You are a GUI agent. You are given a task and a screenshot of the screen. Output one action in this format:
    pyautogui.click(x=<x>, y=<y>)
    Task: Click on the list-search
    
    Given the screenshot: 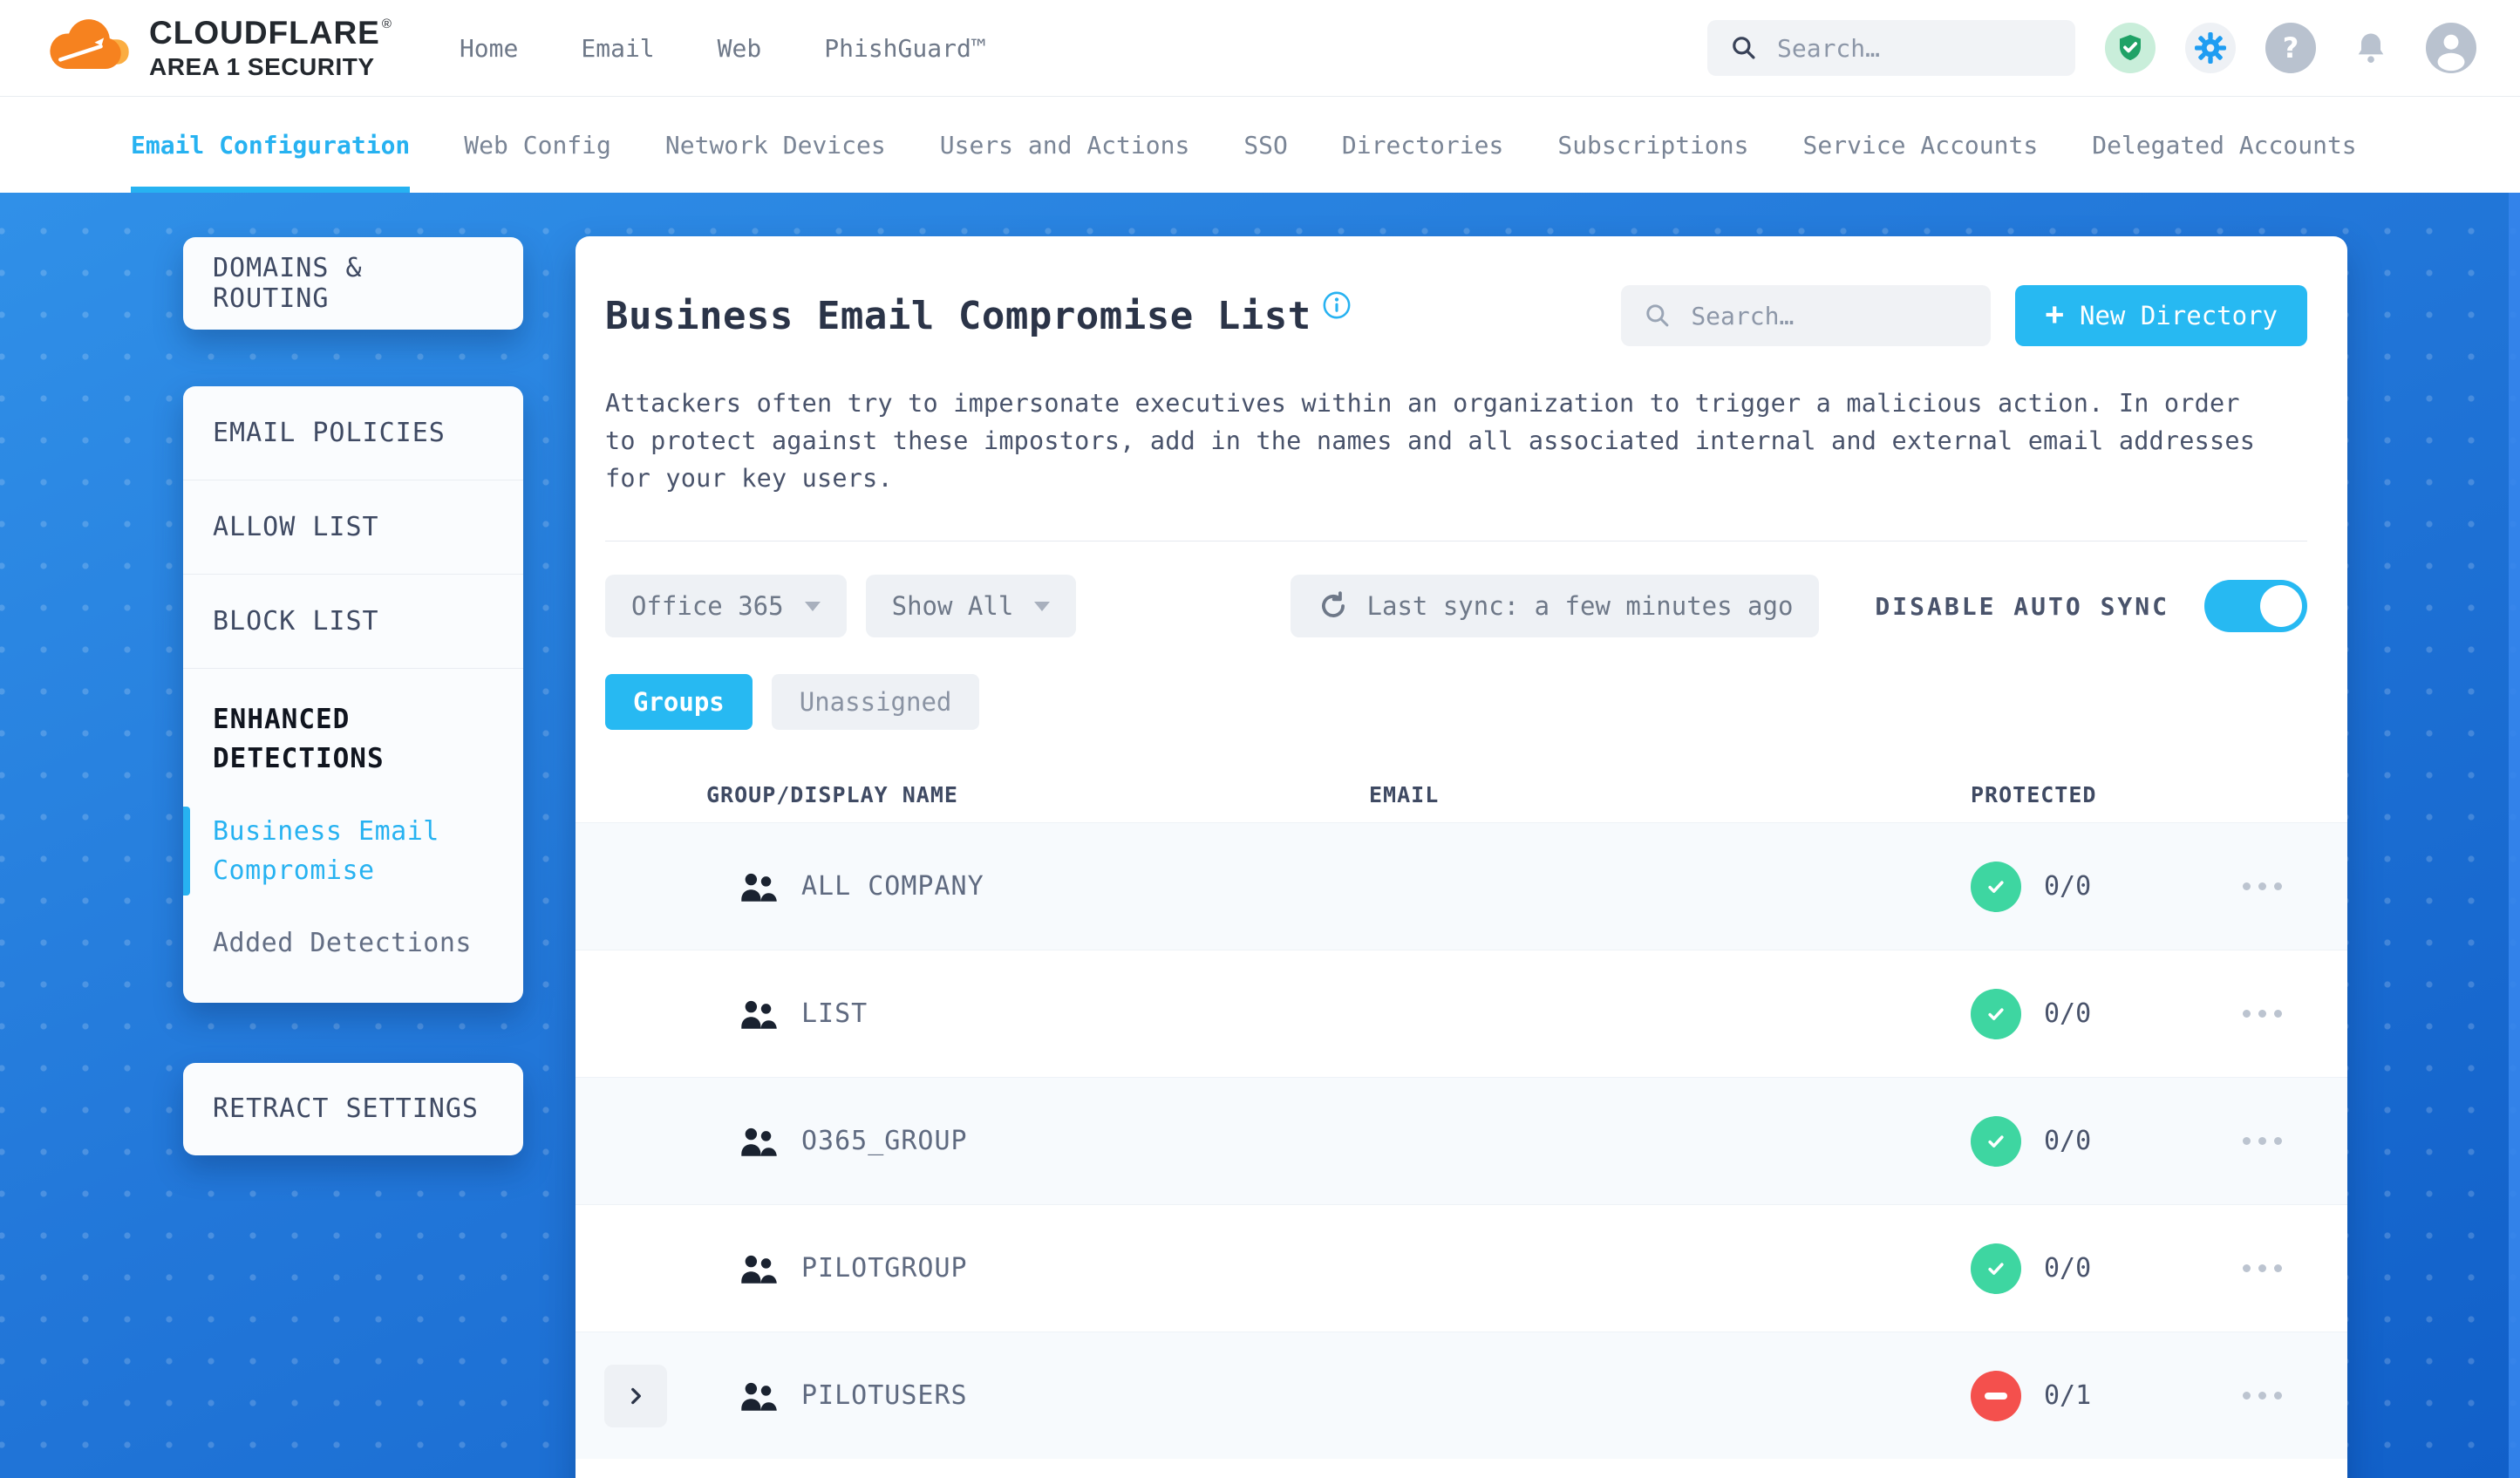 What is the action you would take?
    pyautogui.click(x=1806, y=316)
    